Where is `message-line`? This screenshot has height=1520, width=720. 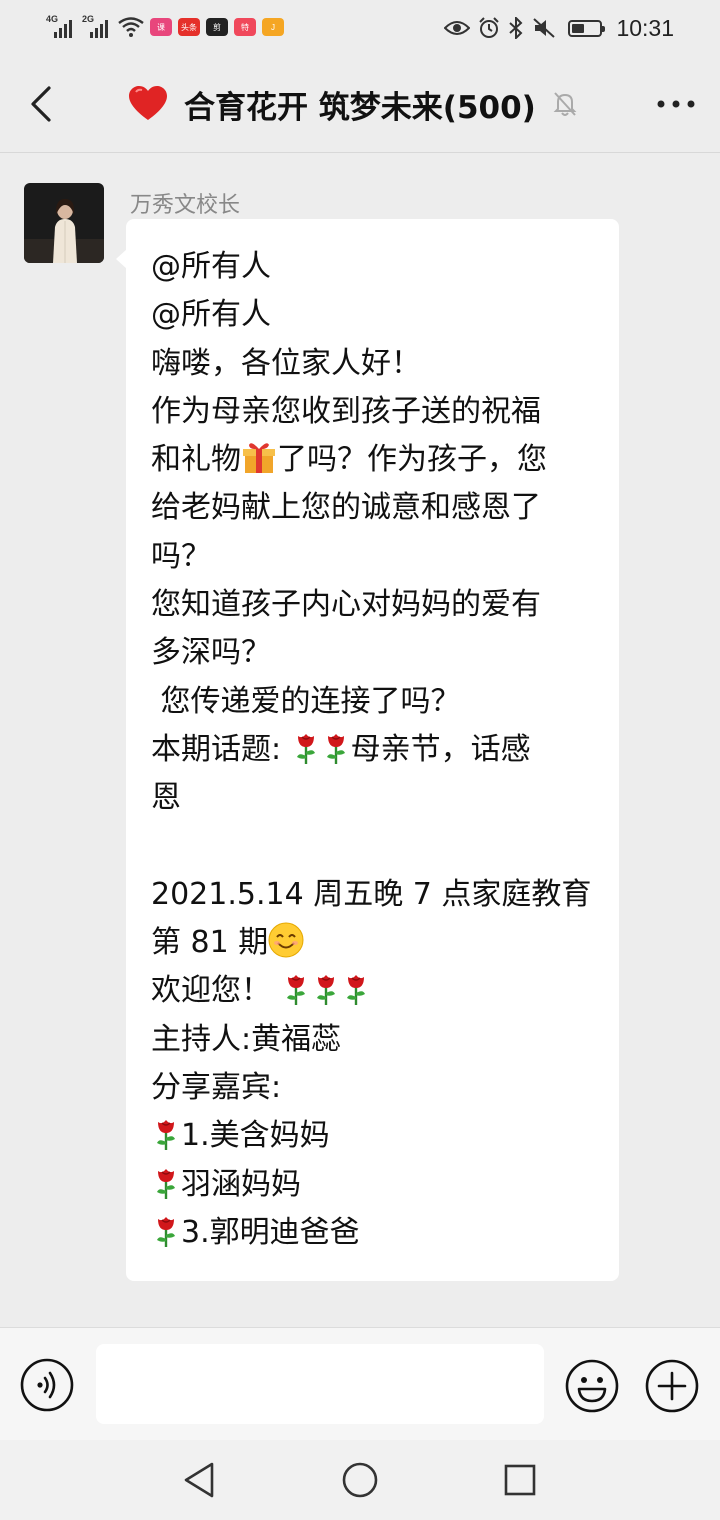
message-line is located at coordinates (375, 847).